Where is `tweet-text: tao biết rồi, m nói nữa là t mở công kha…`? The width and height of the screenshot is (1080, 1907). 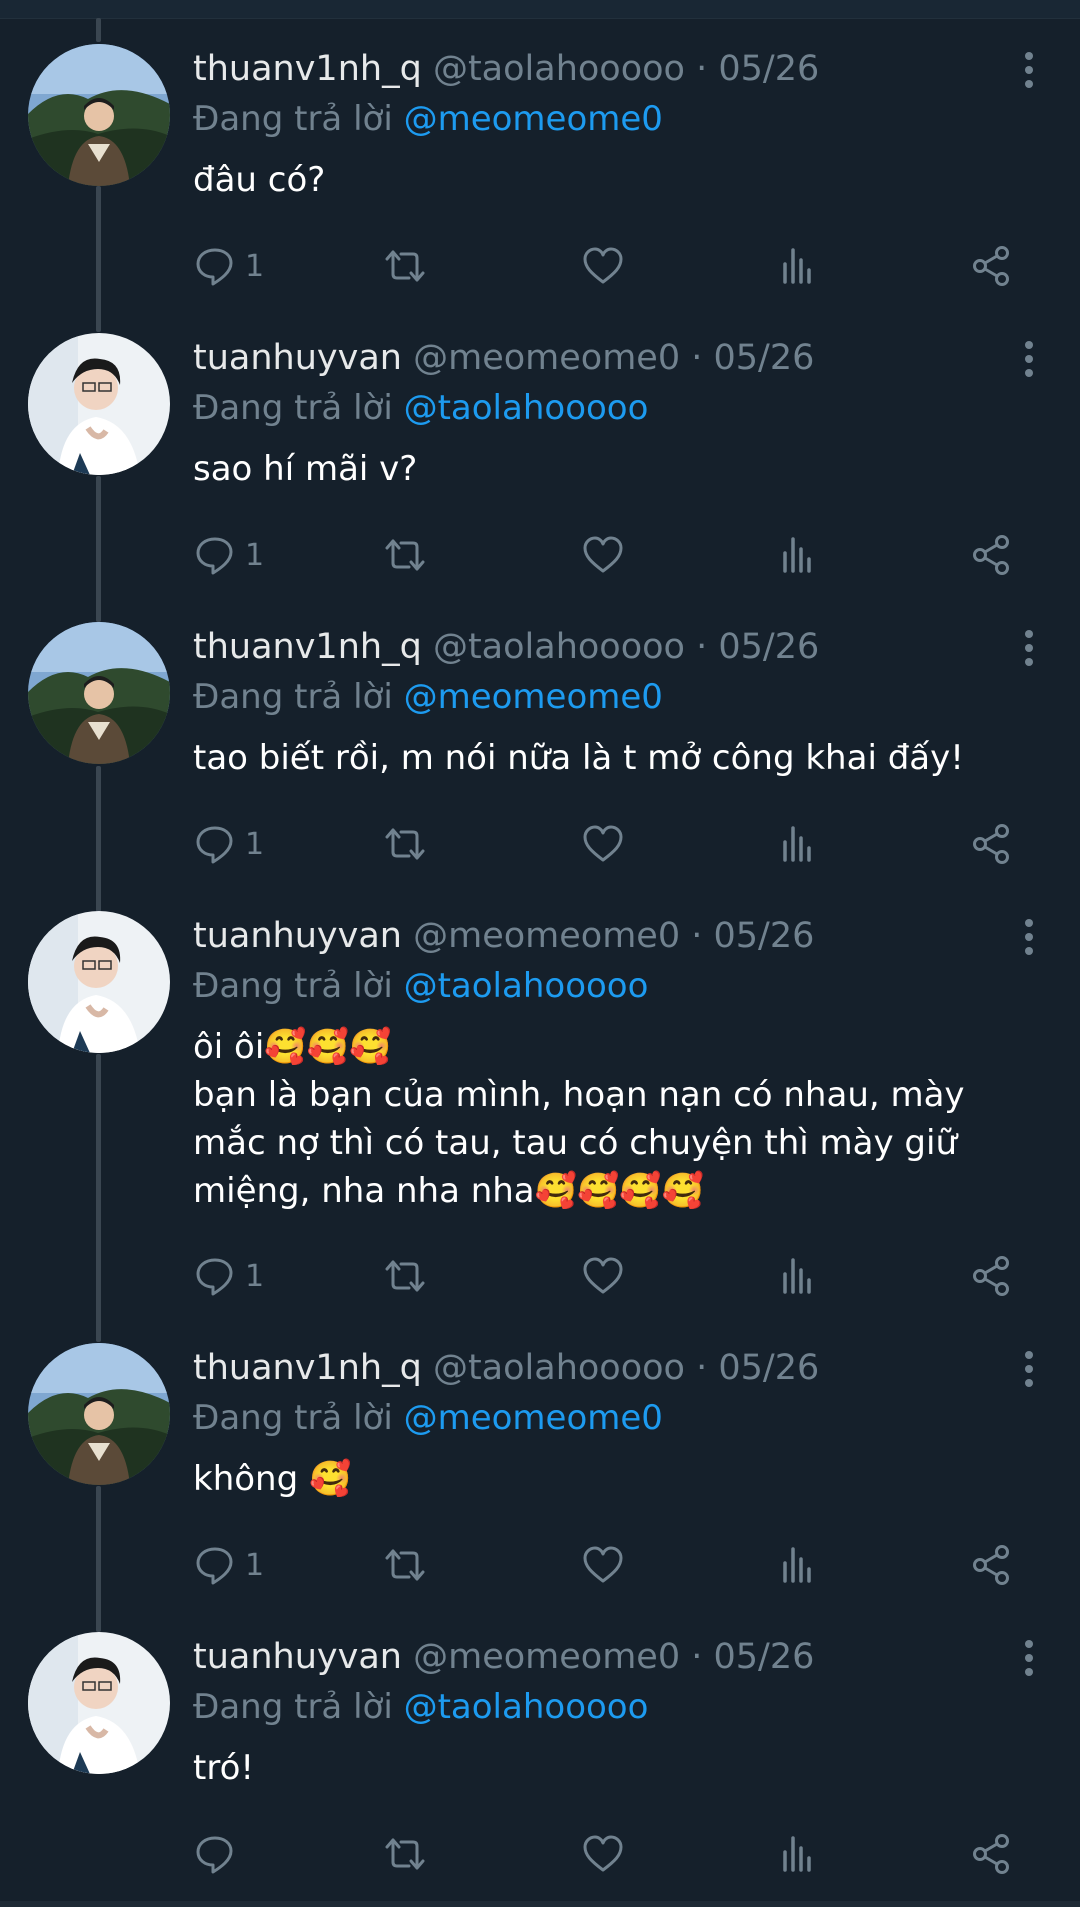
tweet-text: tao biết rồi, m nói nữa là t mở công kha… is located at coordinates (578, 758).